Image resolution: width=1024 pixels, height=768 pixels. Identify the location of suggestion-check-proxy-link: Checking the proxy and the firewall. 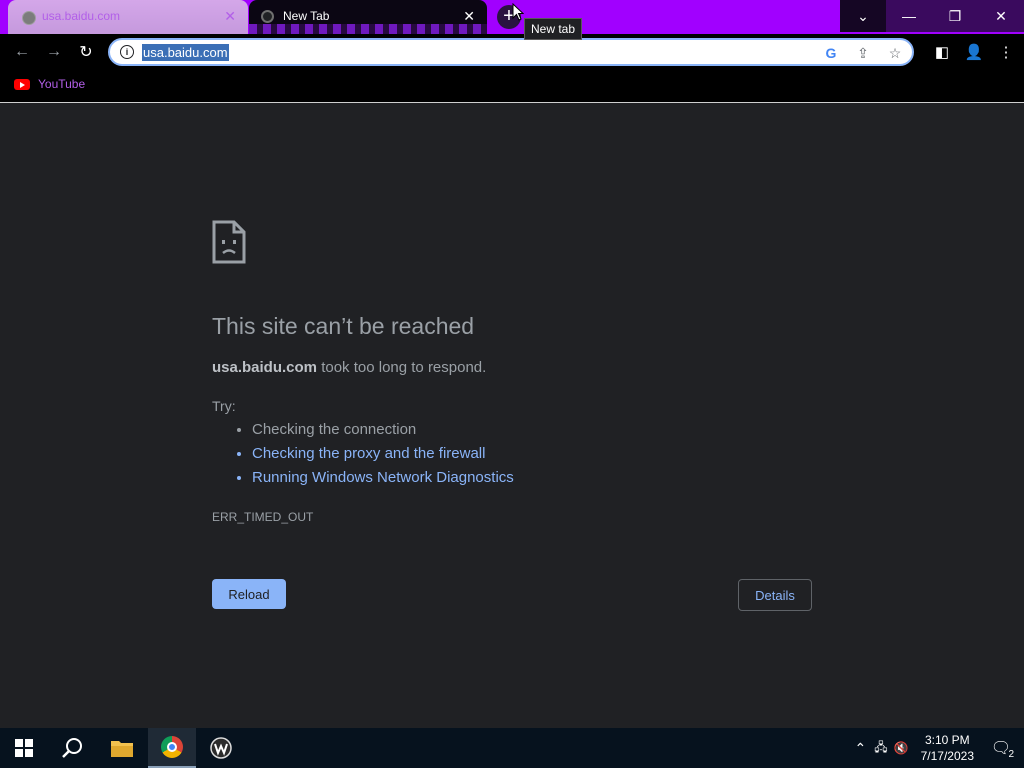
(383, 454).